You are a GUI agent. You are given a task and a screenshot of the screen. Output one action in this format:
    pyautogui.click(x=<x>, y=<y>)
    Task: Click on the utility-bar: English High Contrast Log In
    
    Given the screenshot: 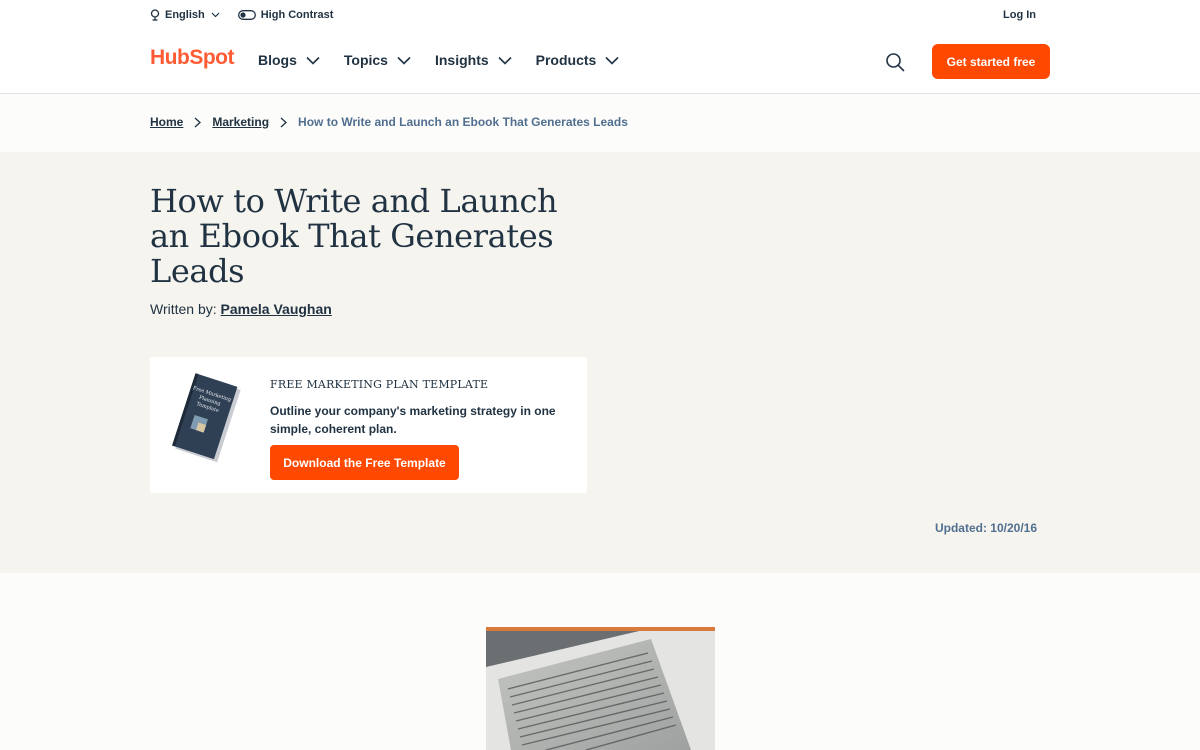 What is the action you would take?
    pyautogui.click(x=600, y=16)
    